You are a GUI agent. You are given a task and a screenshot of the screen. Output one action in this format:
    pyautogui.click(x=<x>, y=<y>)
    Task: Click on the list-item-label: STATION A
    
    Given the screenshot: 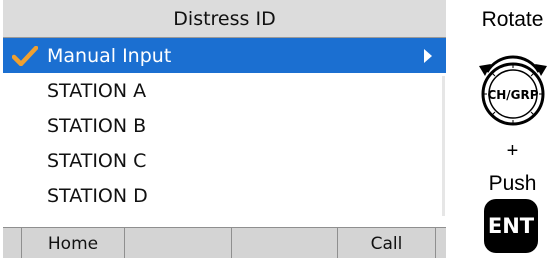 What is the action you would take?
    pyautogui.click(x=97, y=90)
    